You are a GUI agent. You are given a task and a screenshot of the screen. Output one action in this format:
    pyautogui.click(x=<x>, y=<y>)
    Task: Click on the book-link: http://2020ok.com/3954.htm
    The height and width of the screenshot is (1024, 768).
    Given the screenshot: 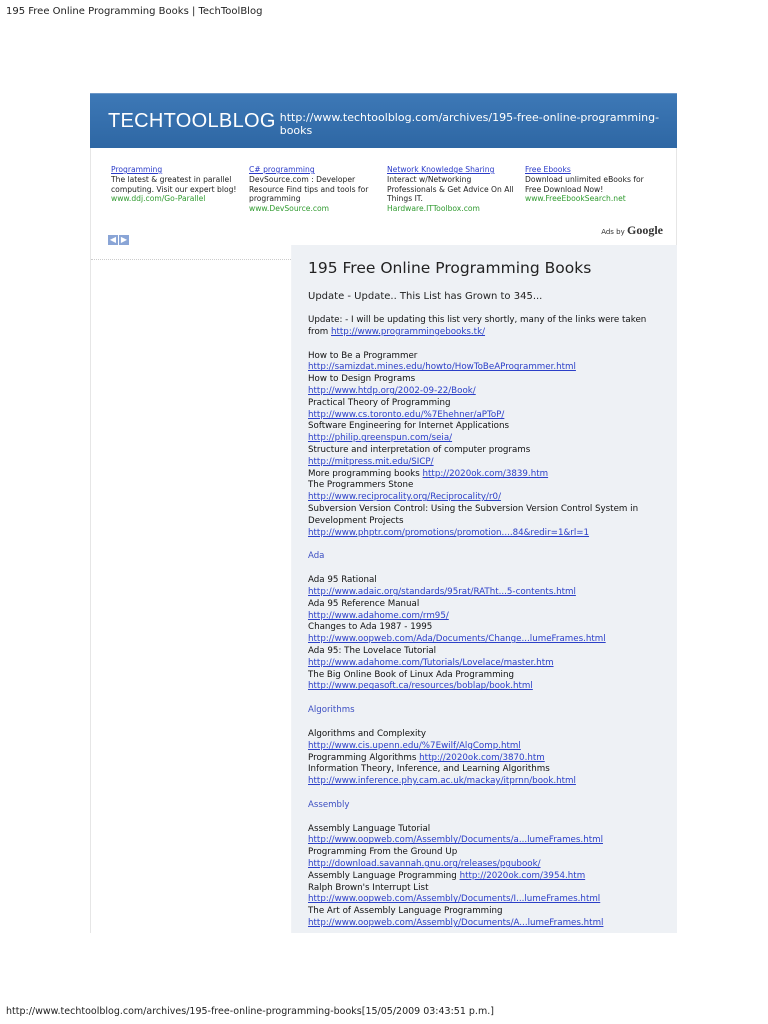 What is the action you would take?
    pyautogui.click(x=523, y=876)
    